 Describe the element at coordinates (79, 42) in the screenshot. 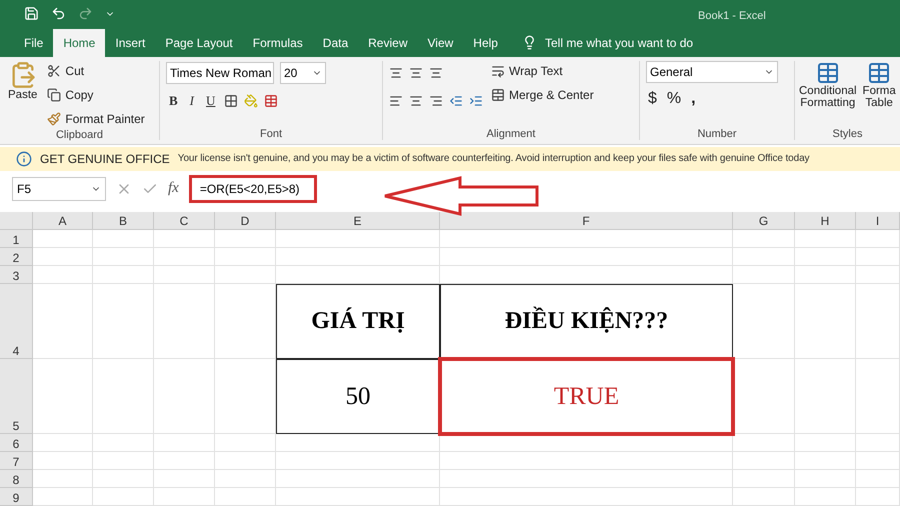

I see `ribbon-tab: Home` at that location.